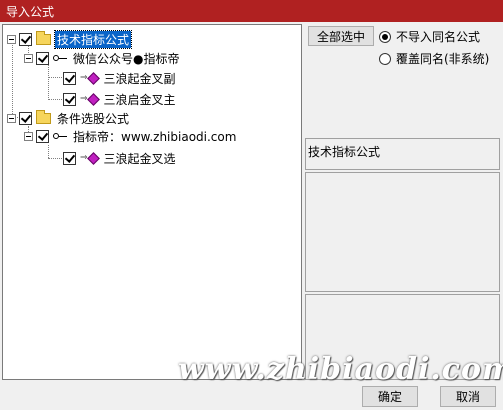 The width and height of the screenshot is (503, 410). What do you see at coordinates (402, 154) in the screenshot?
I see `category-box: 技术指标公式` at bounding box center [402, 154].